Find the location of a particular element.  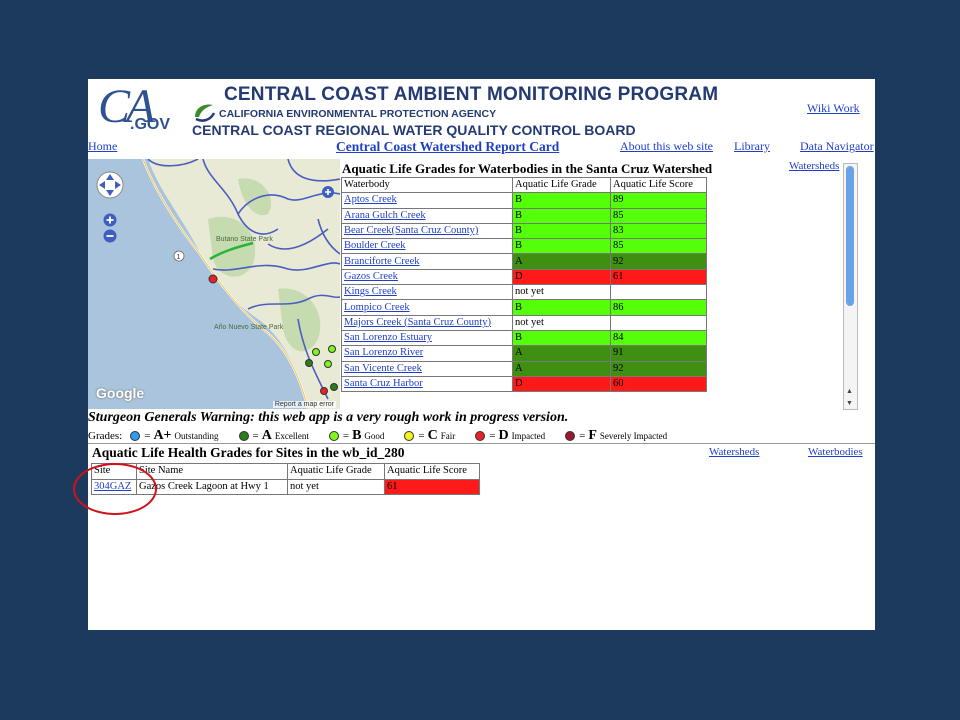

data-navigator-link: Data Navigator is located at coordinates (837, 146).